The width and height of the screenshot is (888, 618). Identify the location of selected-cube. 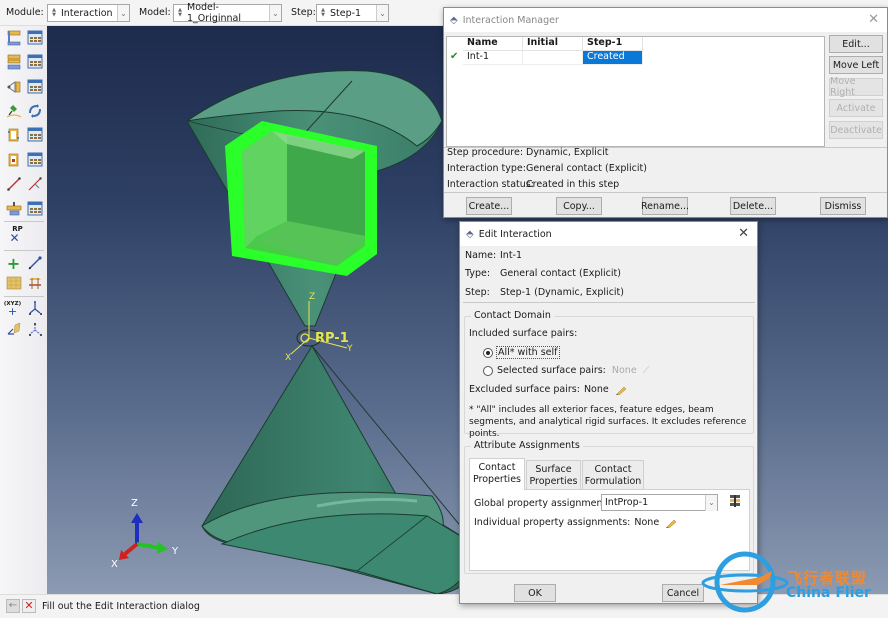
(301, 198).